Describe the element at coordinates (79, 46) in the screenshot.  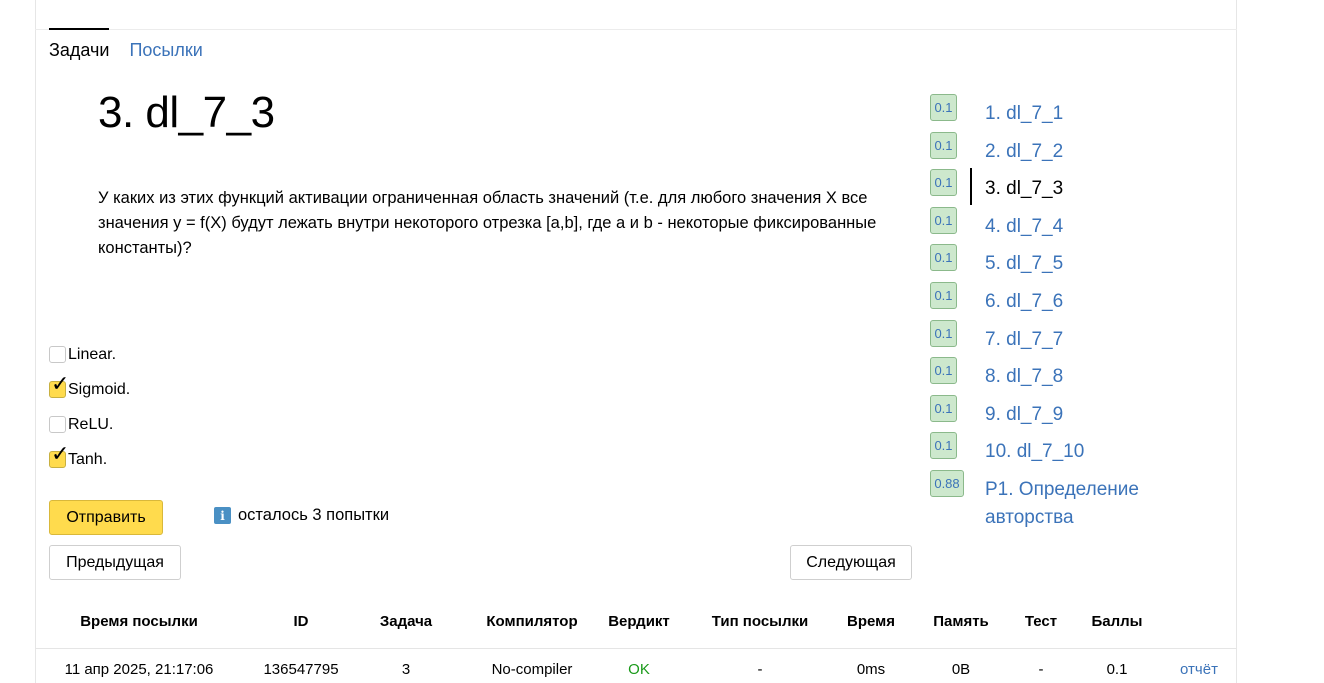
I see `tab-problems: Задачи` at that location.